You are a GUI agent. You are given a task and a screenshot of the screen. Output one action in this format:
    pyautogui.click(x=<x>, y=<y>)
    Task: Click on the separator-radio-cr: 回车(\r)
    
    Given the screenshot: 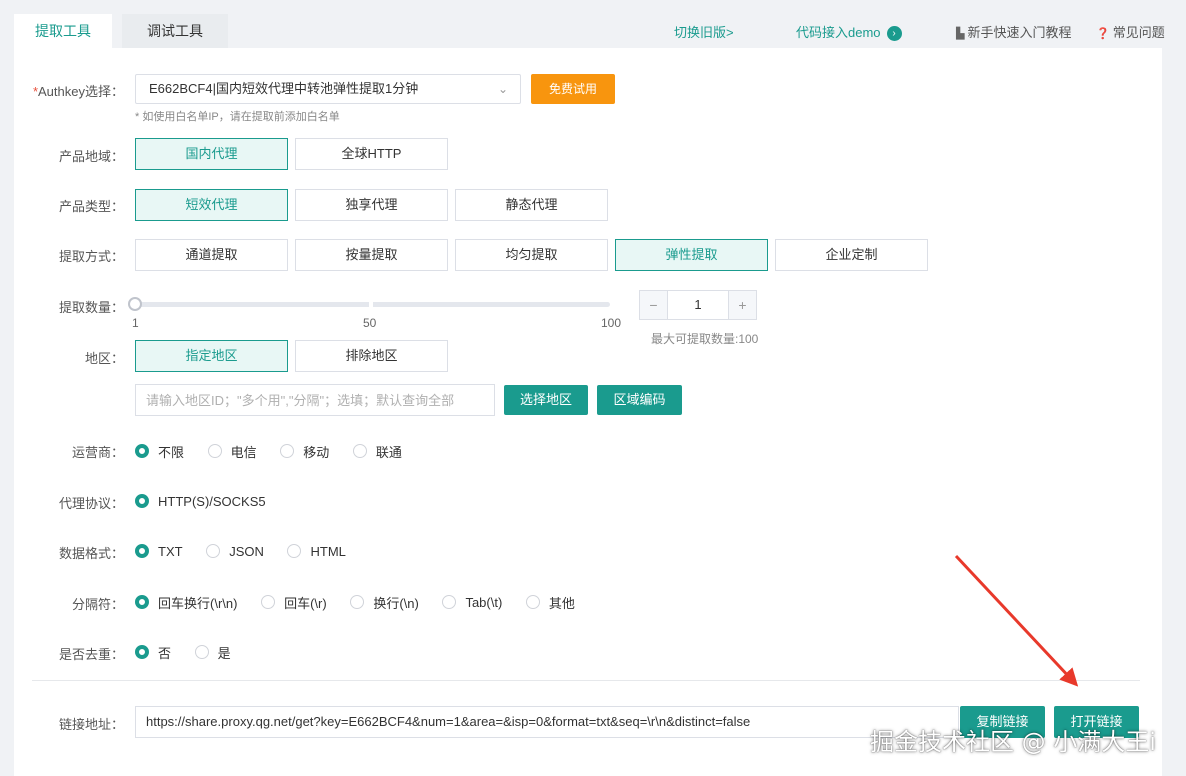 What is the action you would take?
    pyautogui.click(x=294, y=602)
    